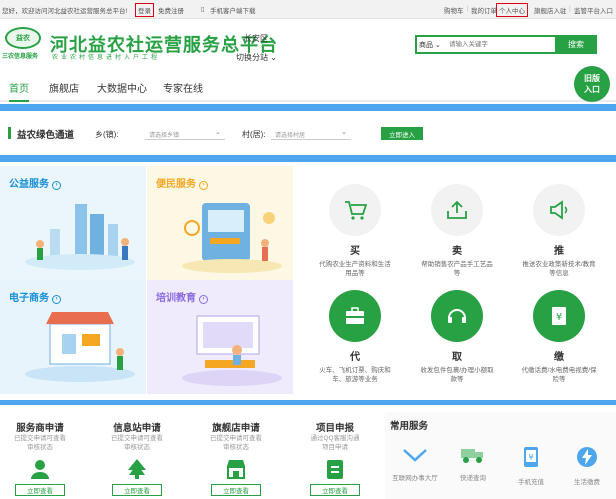 The image size is (616, 499). Describe the element at coordinates (80, 347) in the screenshot. I see `shop-illustration` at that location.